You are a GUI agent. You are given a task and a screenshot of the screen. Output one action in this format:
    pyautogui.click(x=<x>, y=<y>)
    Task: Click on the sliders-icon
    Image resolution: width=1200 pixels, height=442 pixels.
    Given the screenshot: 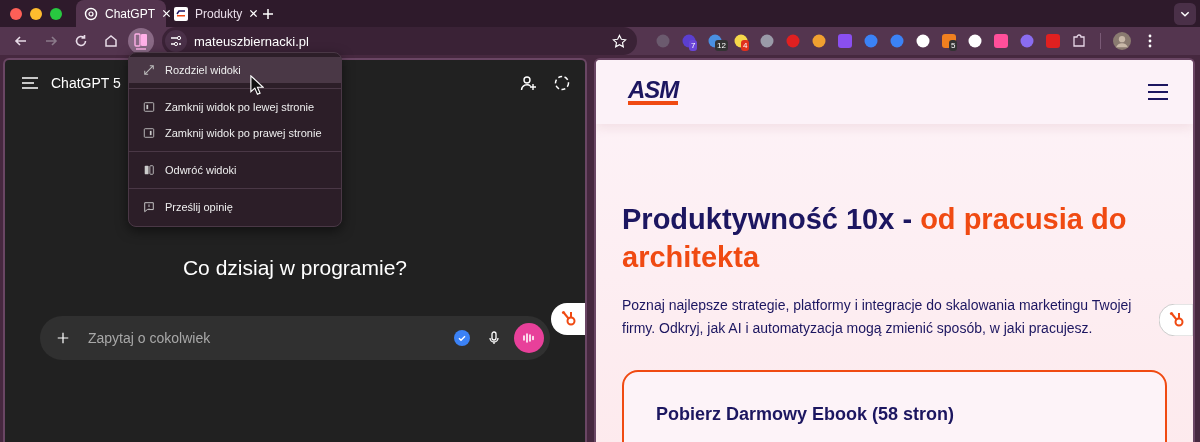 What is the action you would take?
    pyautogui.click(x=176, y=41)
    